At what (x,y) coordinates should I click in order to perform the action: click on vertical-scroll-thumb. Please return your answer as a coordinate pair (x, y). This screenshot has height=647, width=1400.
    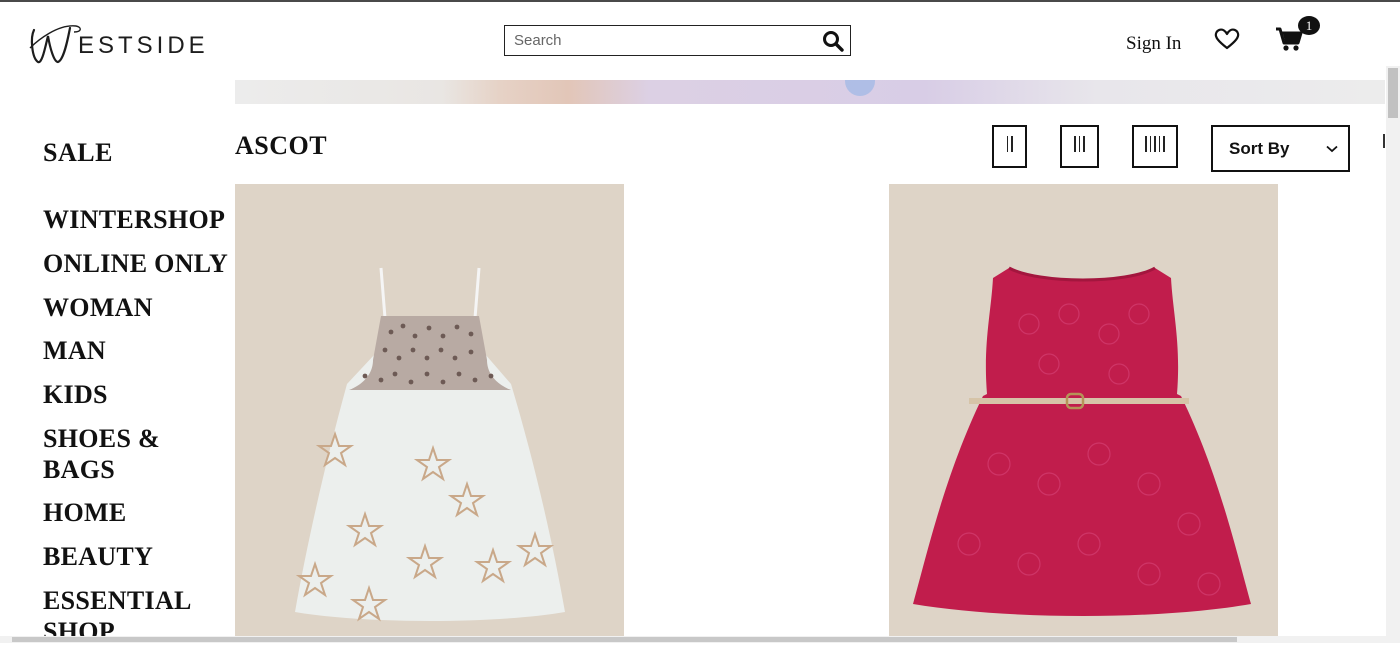
    Looking at the image, I should click on (1393, 93).